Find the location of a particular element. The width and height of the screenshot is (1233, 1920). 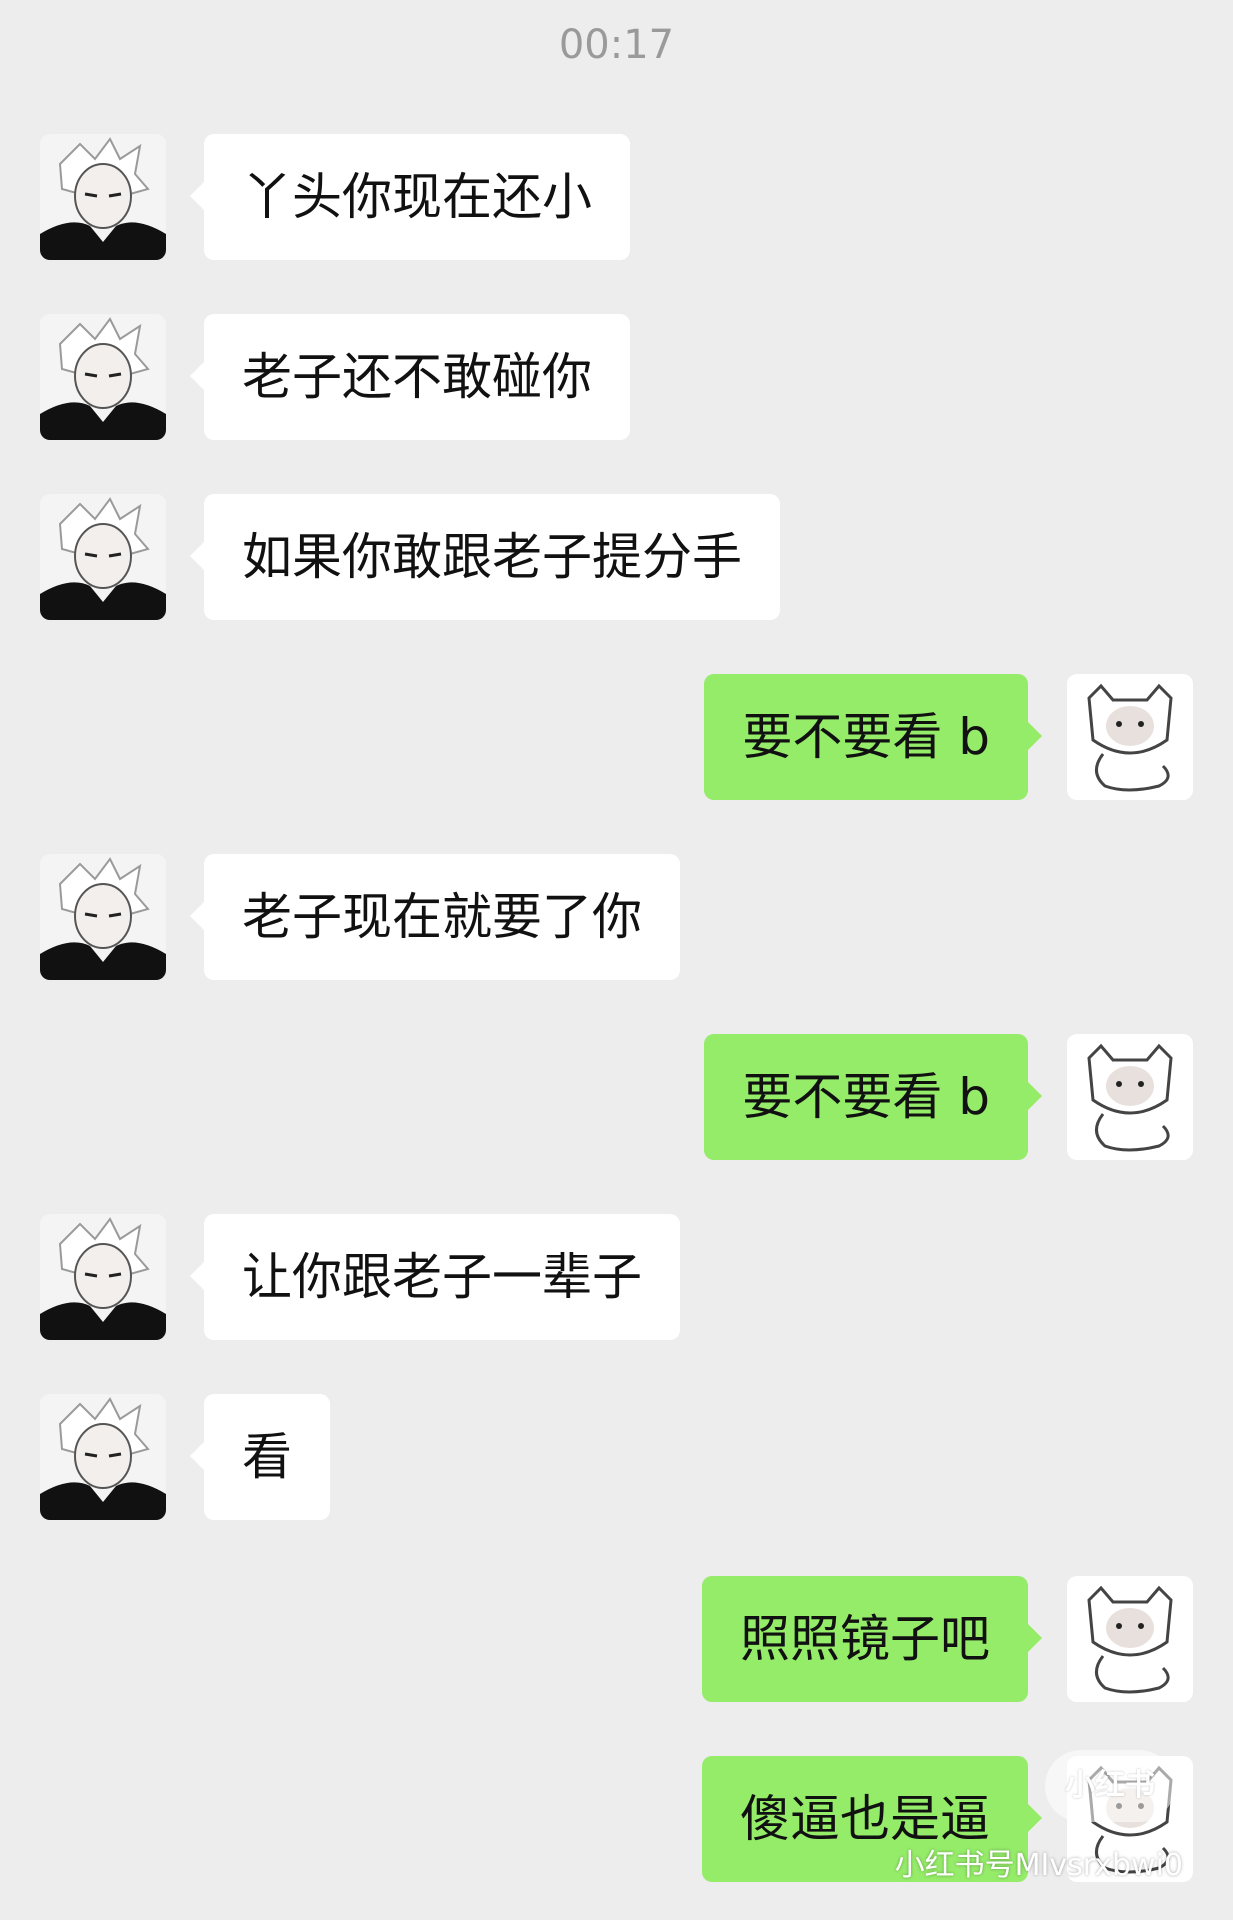

message-text: 丫头你现在还小 is located at coordinates (417, 197).